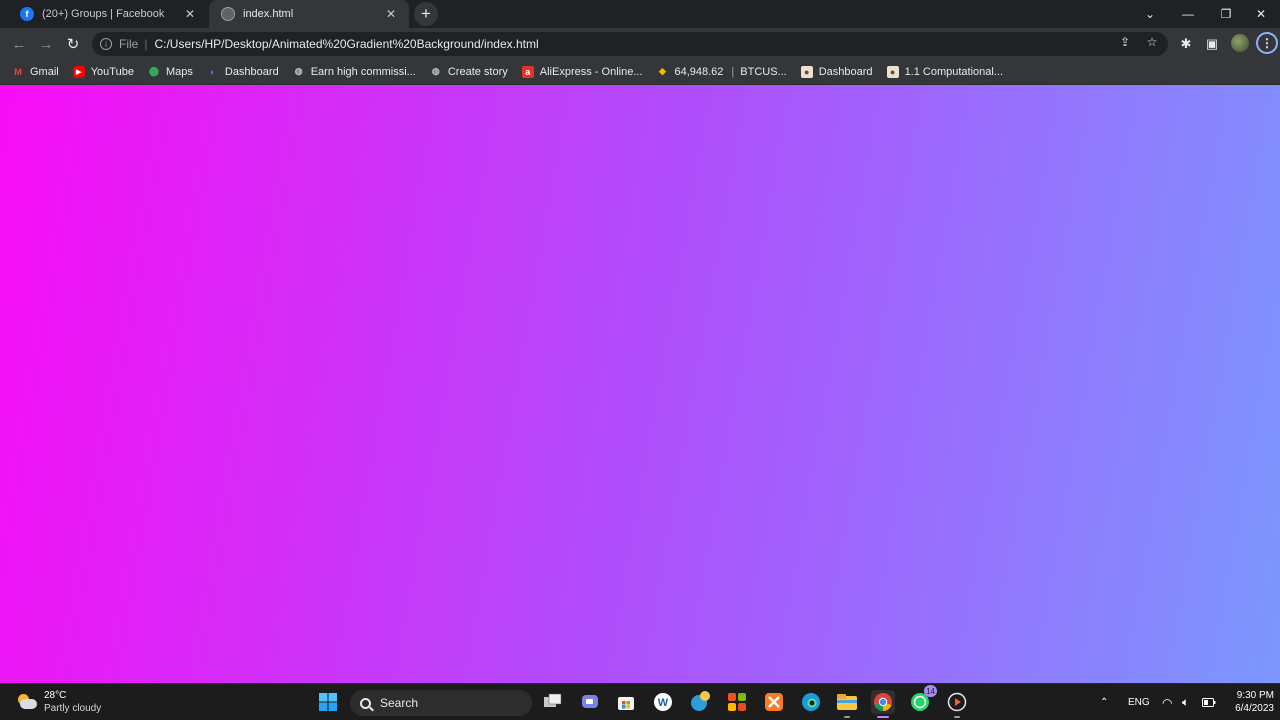 This screenshot has height=720, width=1280. I want to click on clock-time: 9:30 PM, so click(1255, 695).